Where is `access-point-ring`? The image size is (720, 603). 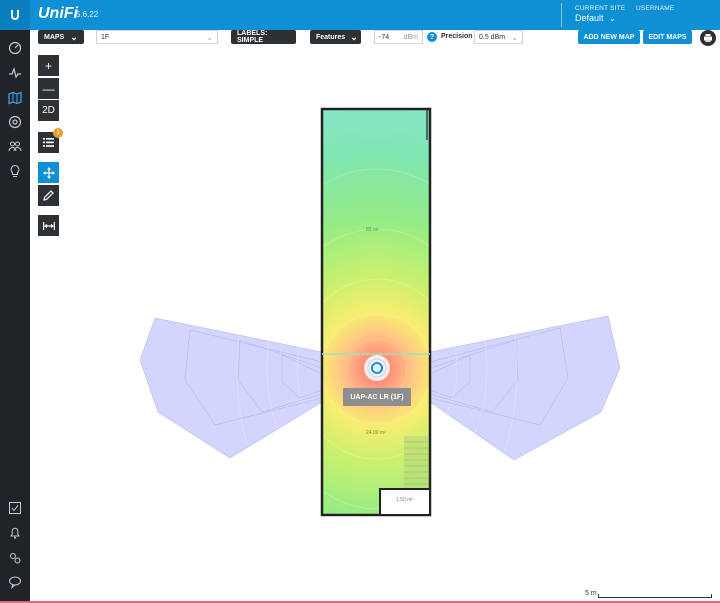
access-point-ring is located at coordinates (377, 368).